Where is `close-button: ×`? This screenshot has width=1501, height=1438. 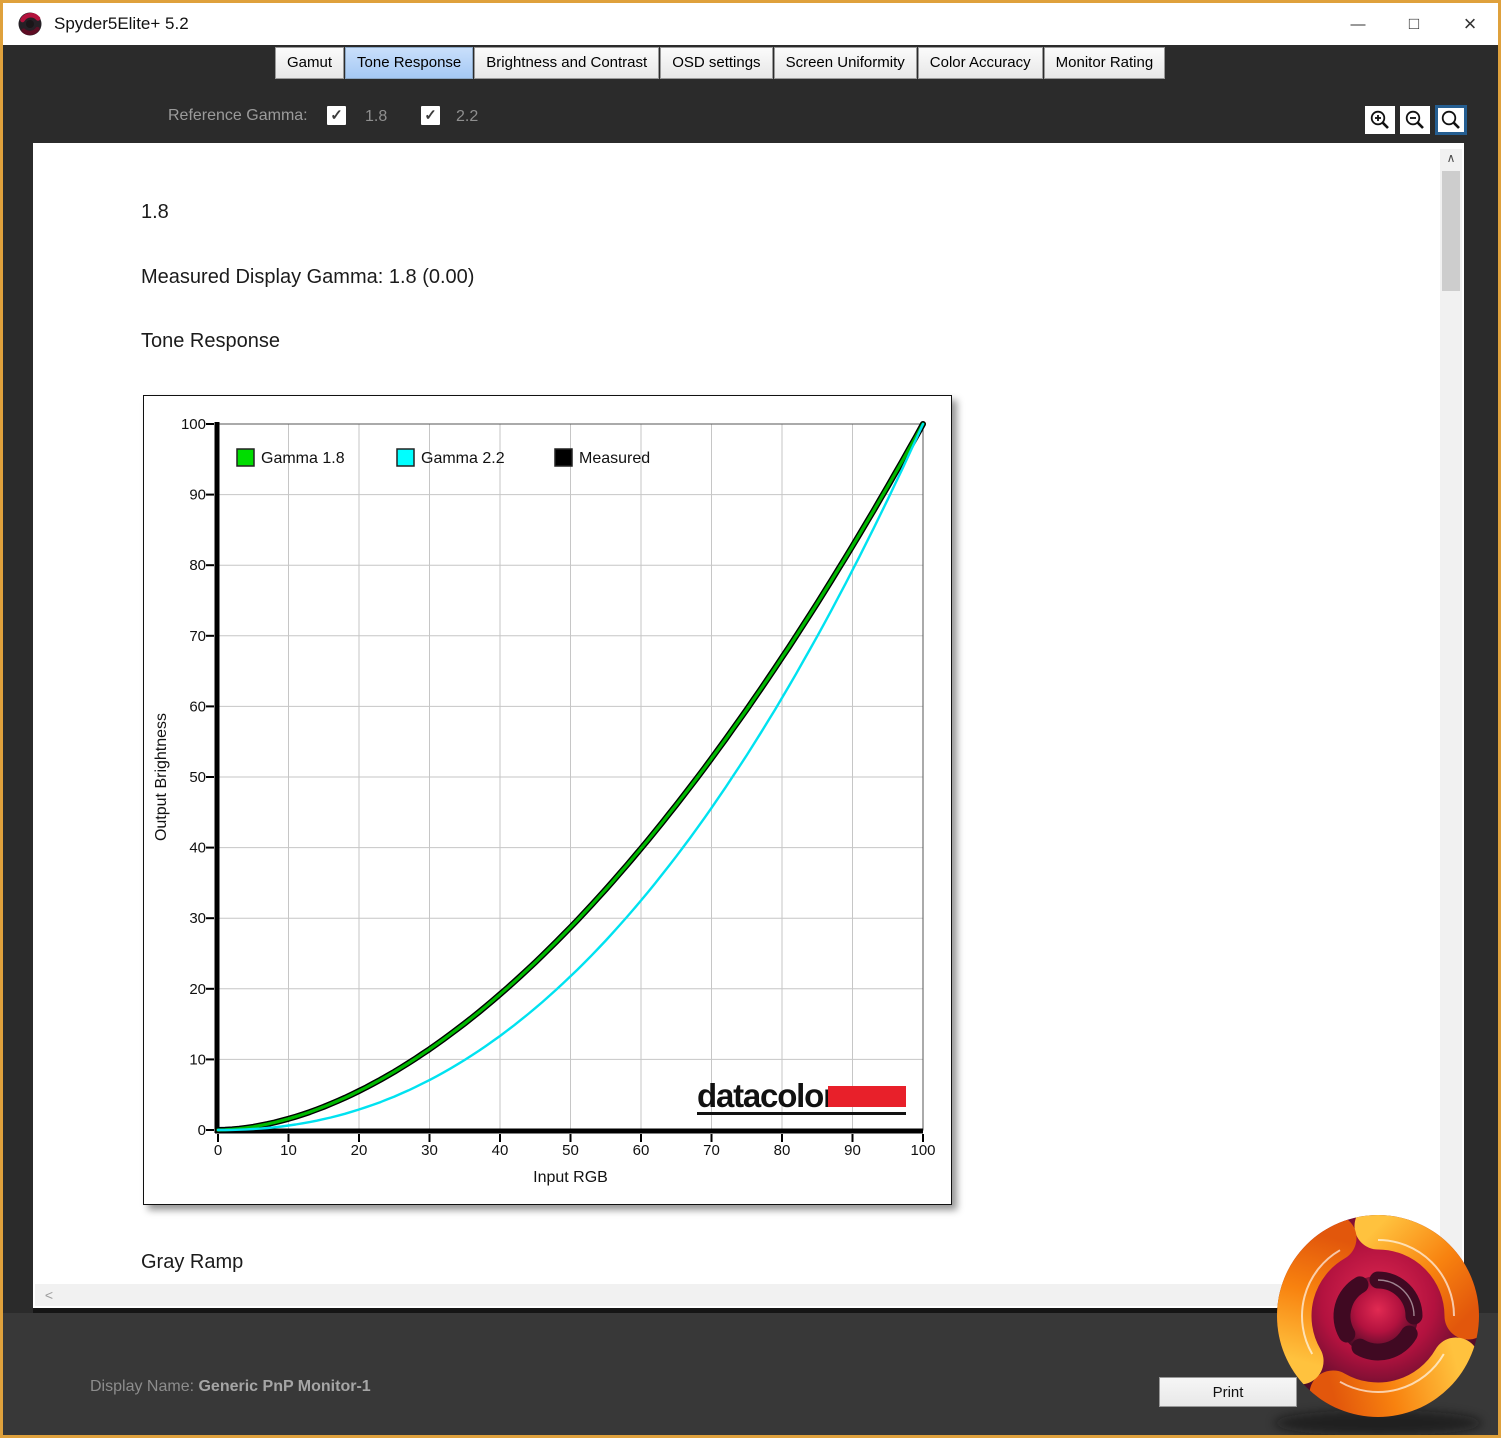 close-button: × is located at coordinates (1470, 24).